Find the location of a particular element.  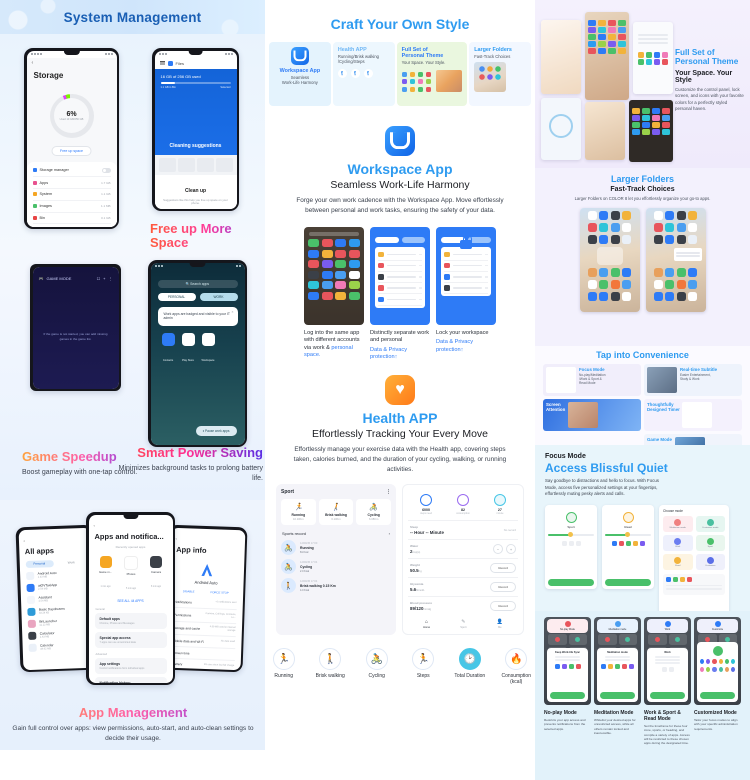

list-item: Assistant 2.54 MB is located at coordinates (56, 598).